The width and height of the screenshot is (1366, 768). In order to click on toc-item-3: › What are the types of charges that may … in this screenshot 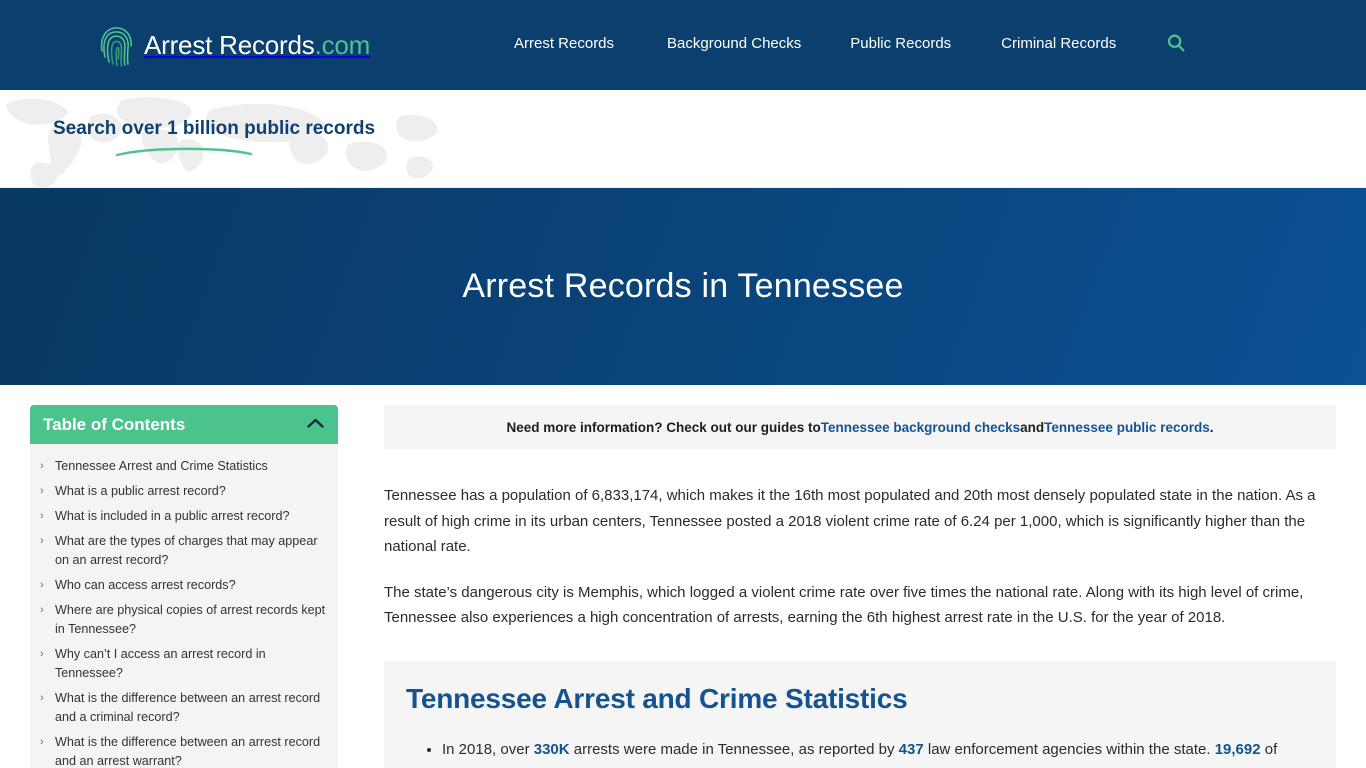, I will do `click(183, 551)`.